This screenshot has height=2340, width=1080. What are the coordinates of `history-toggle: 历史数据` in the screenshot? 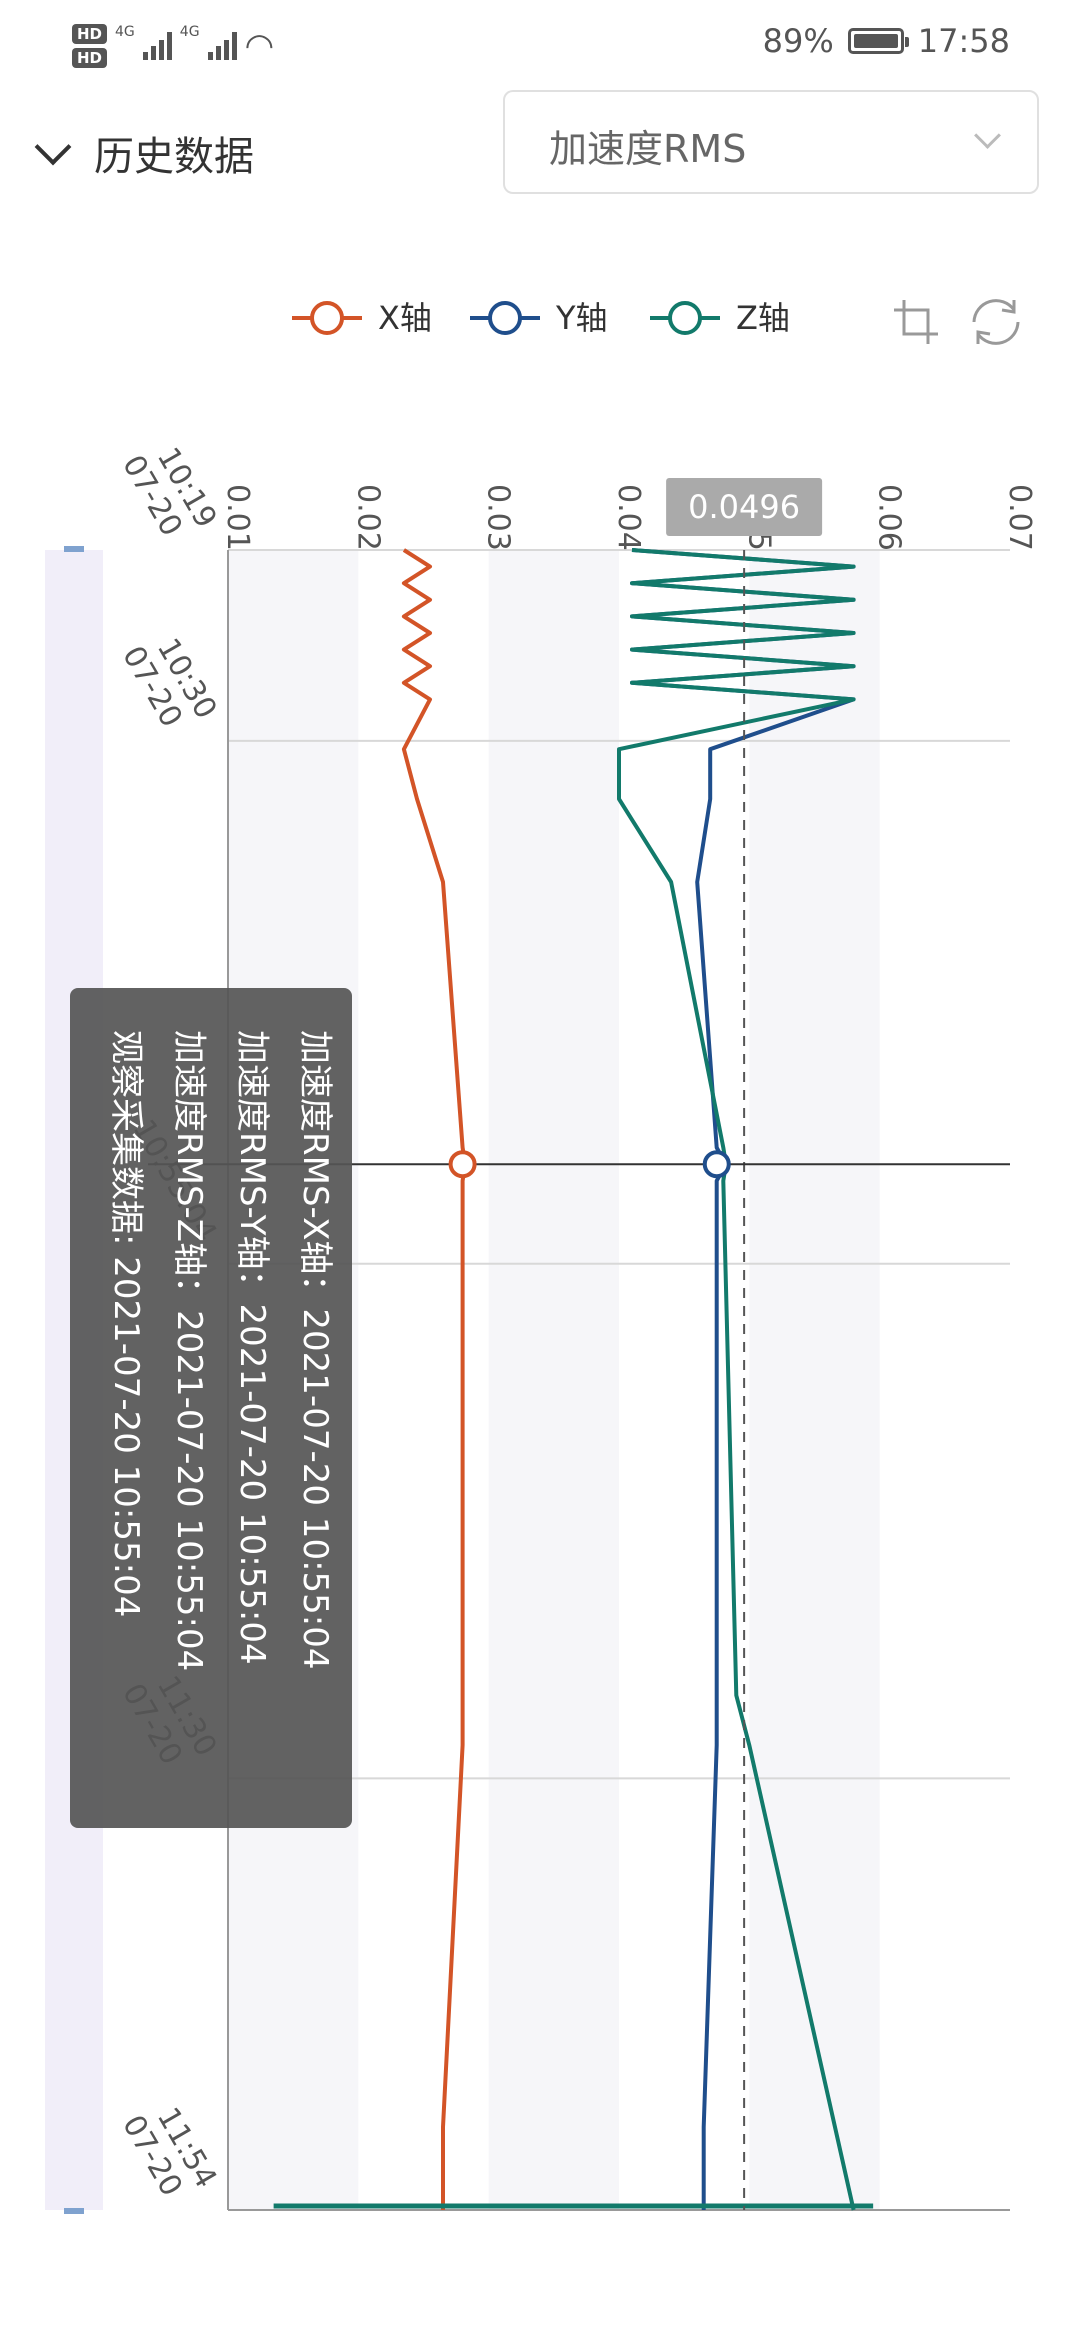 It's located at (144, 153).